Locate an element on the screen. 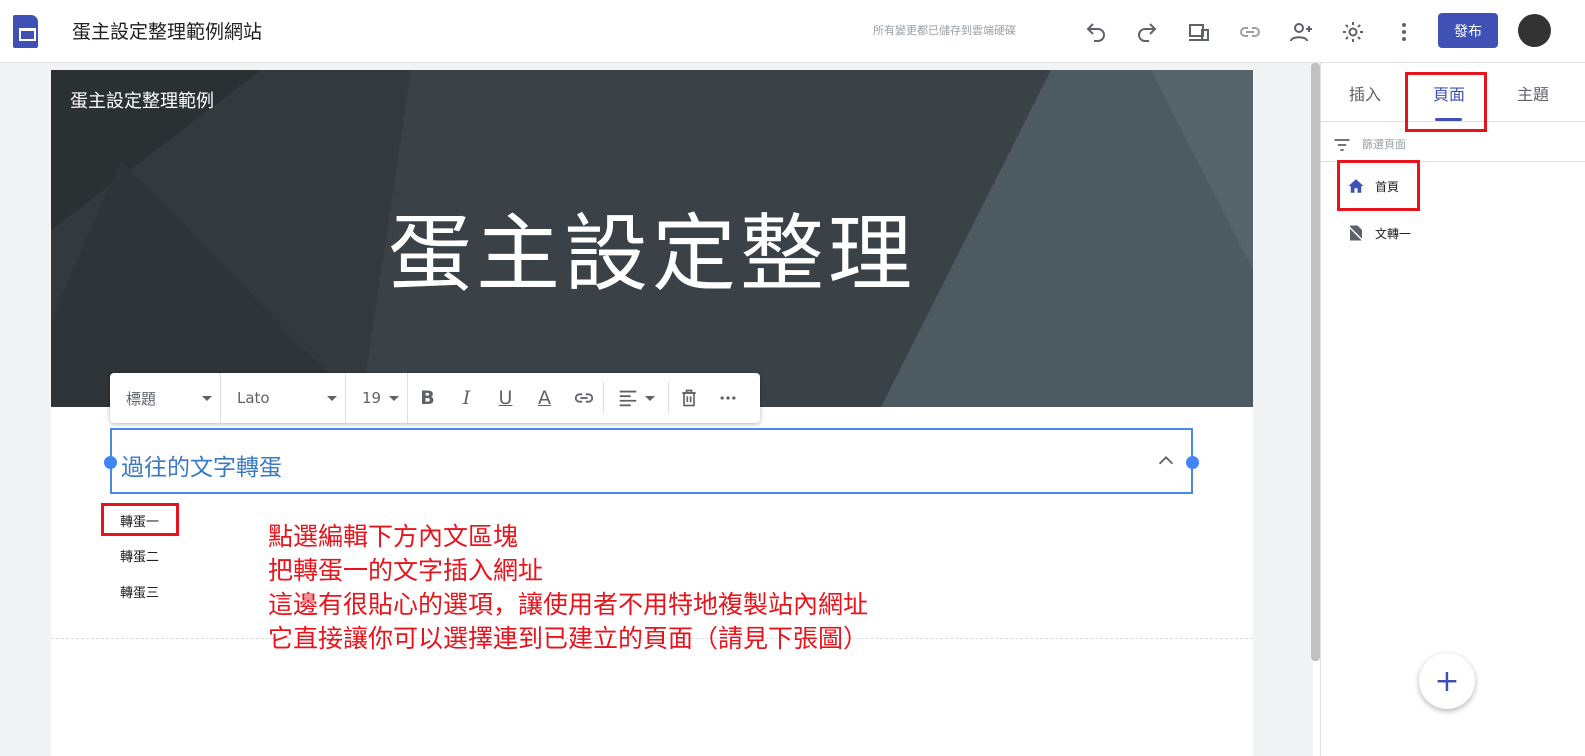  filter-icon is located at coordinates (1342, 147).